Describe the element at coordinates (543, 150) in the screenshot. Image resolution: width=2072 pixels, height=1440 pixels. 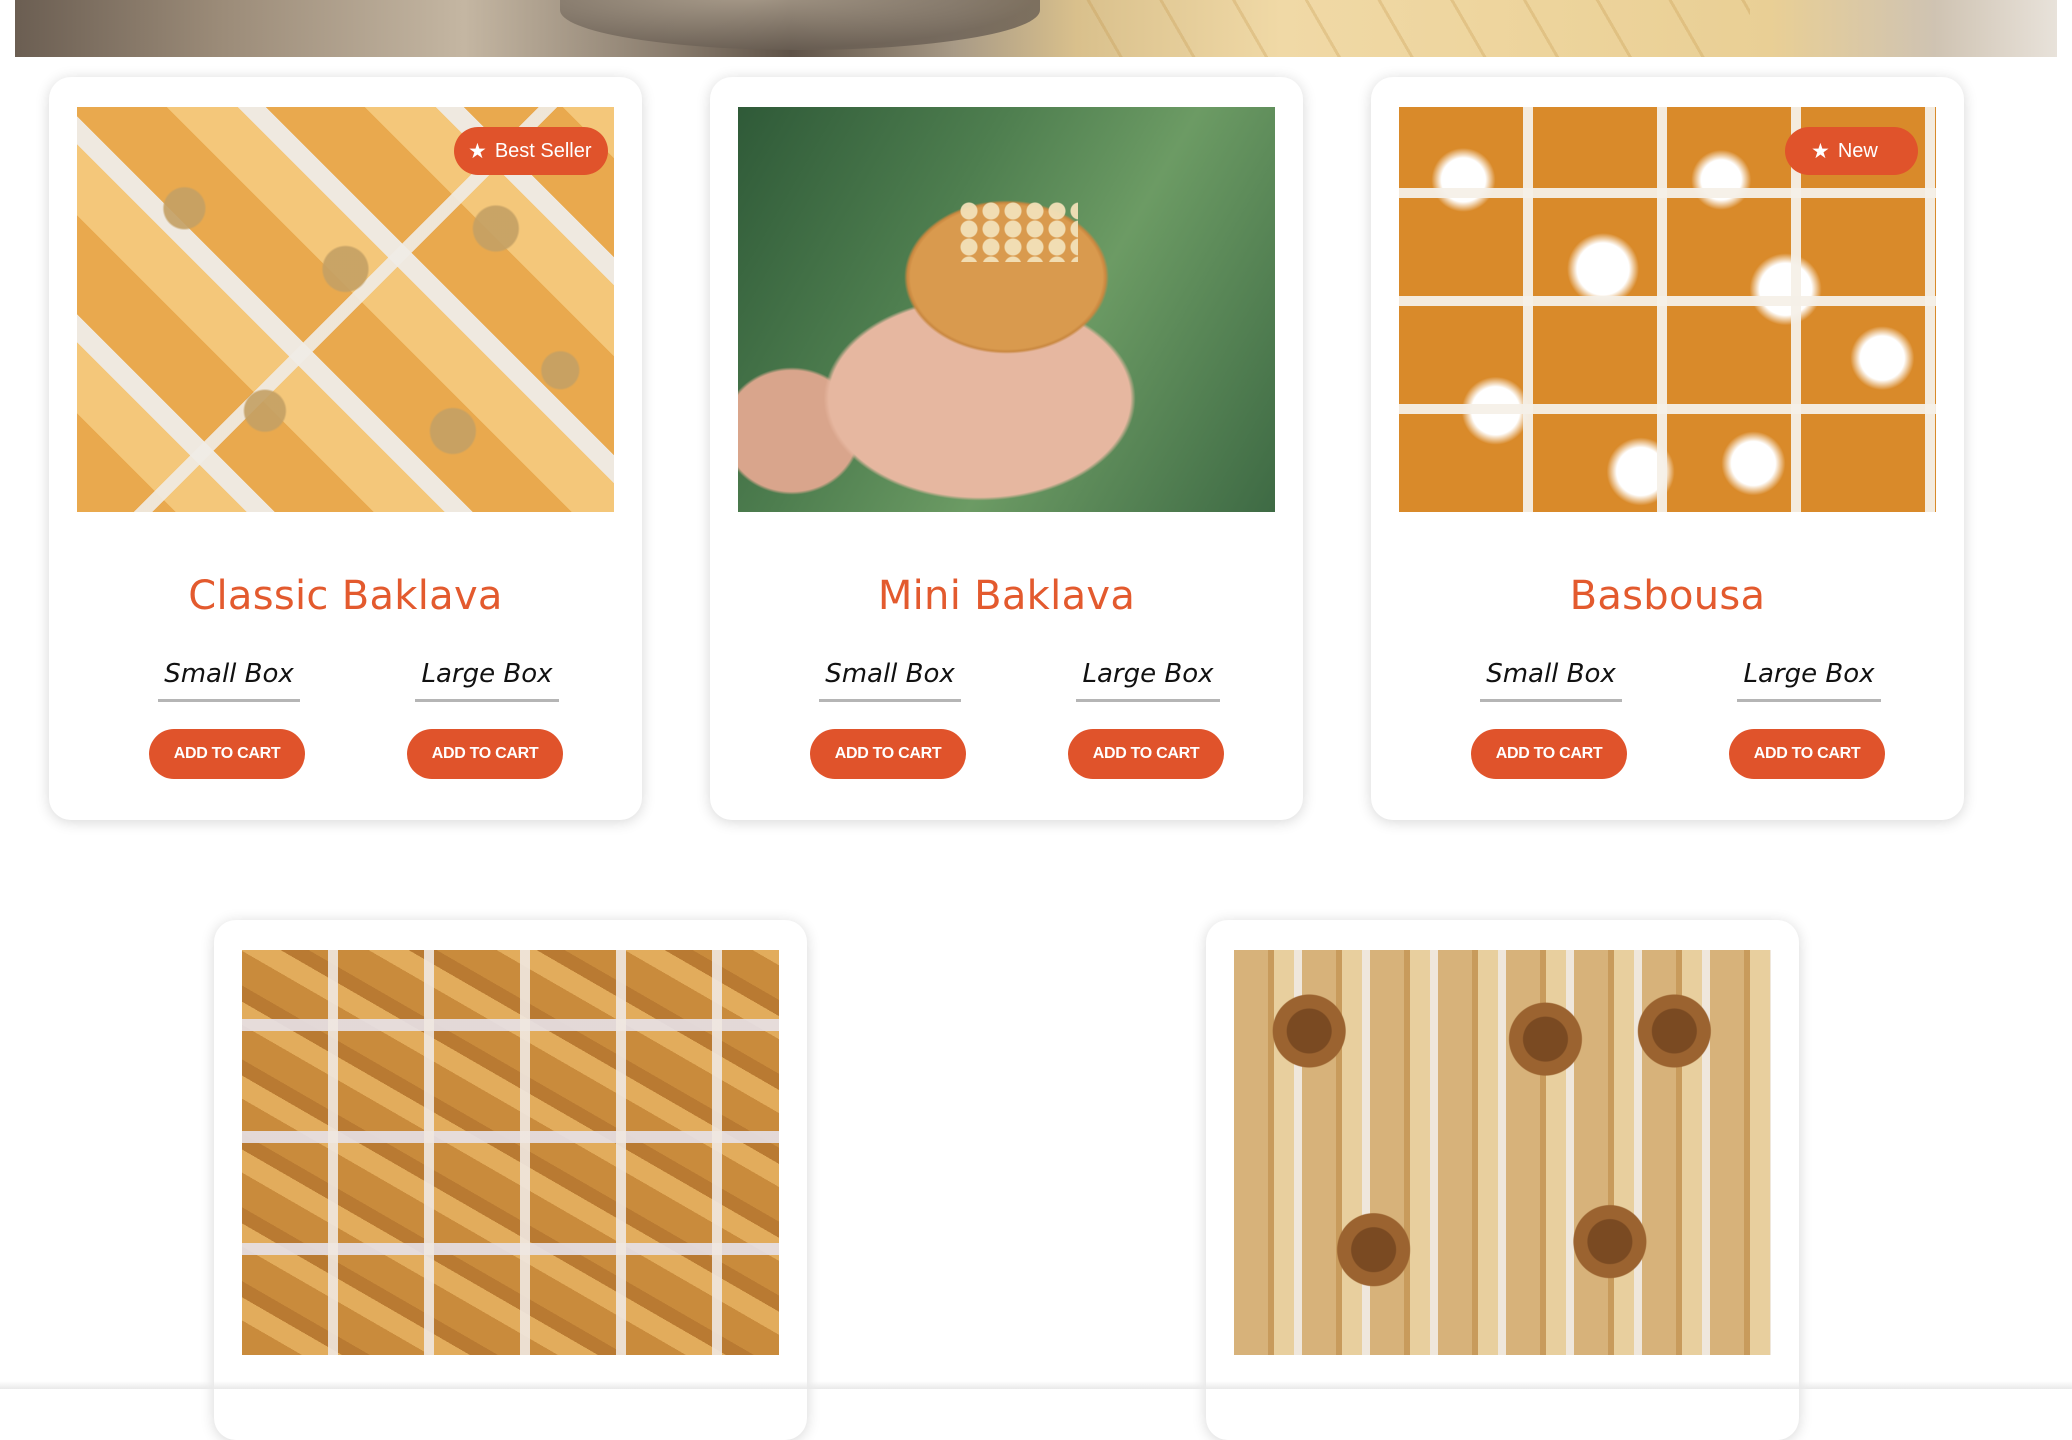
I see `badge-label: Best Seller` at that location.